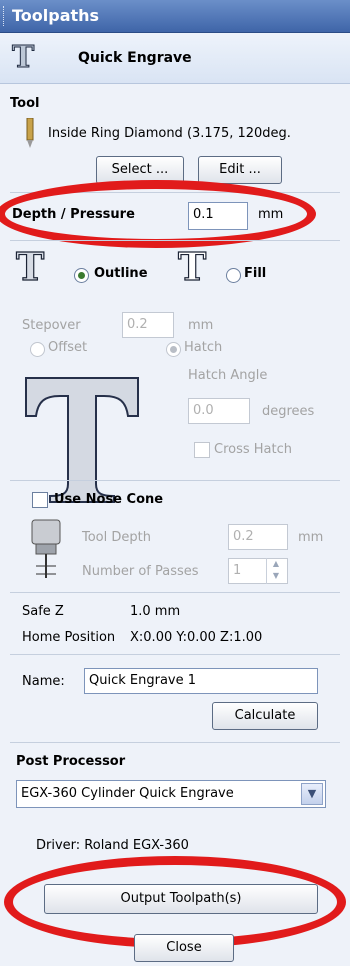  I want to click on hatch-angle-label: Hatch Angle, so click(228, 375).